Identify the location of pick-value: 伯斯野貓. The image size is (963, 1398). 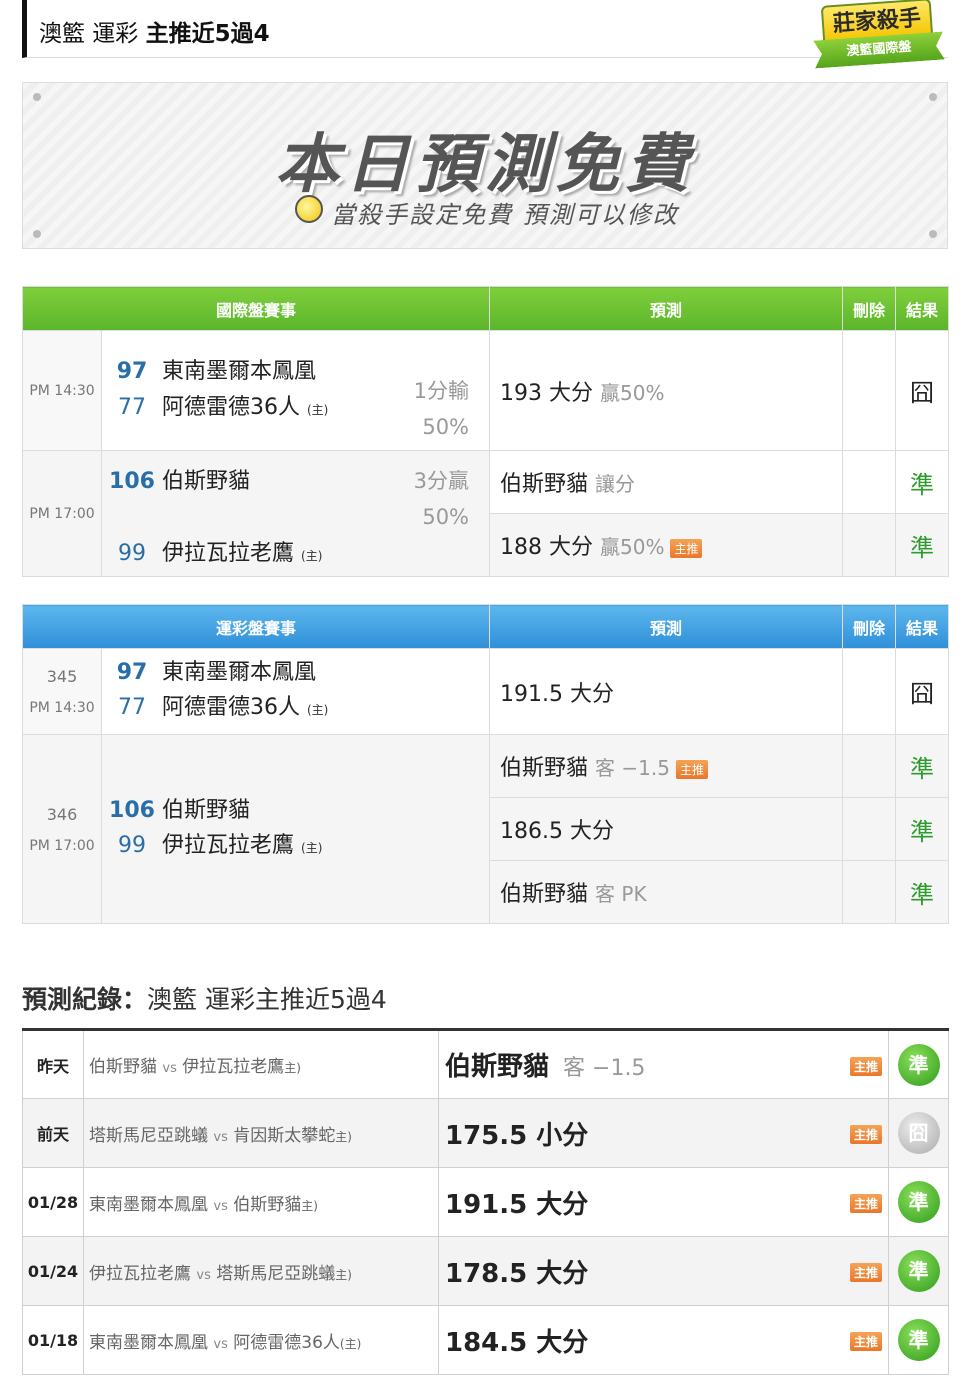
(497, 1067).